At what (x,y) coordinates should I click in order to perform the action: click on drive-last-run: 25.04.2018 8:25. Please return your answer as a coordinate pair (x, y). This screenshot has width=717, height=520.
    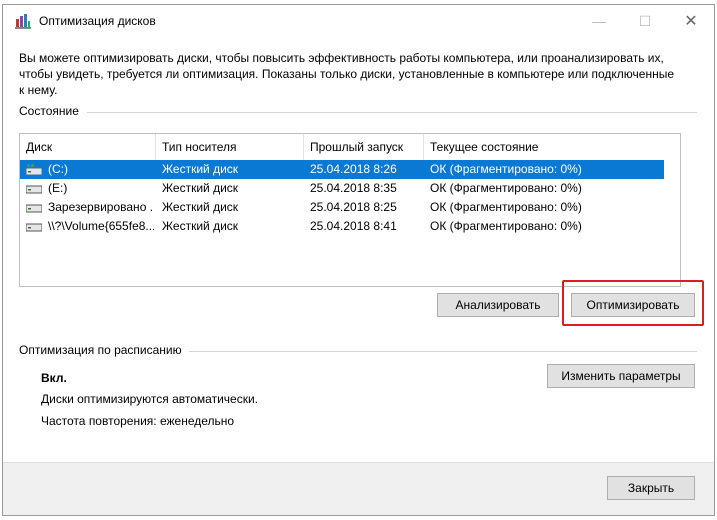
    Looking at the image, I should click on (353, 207).